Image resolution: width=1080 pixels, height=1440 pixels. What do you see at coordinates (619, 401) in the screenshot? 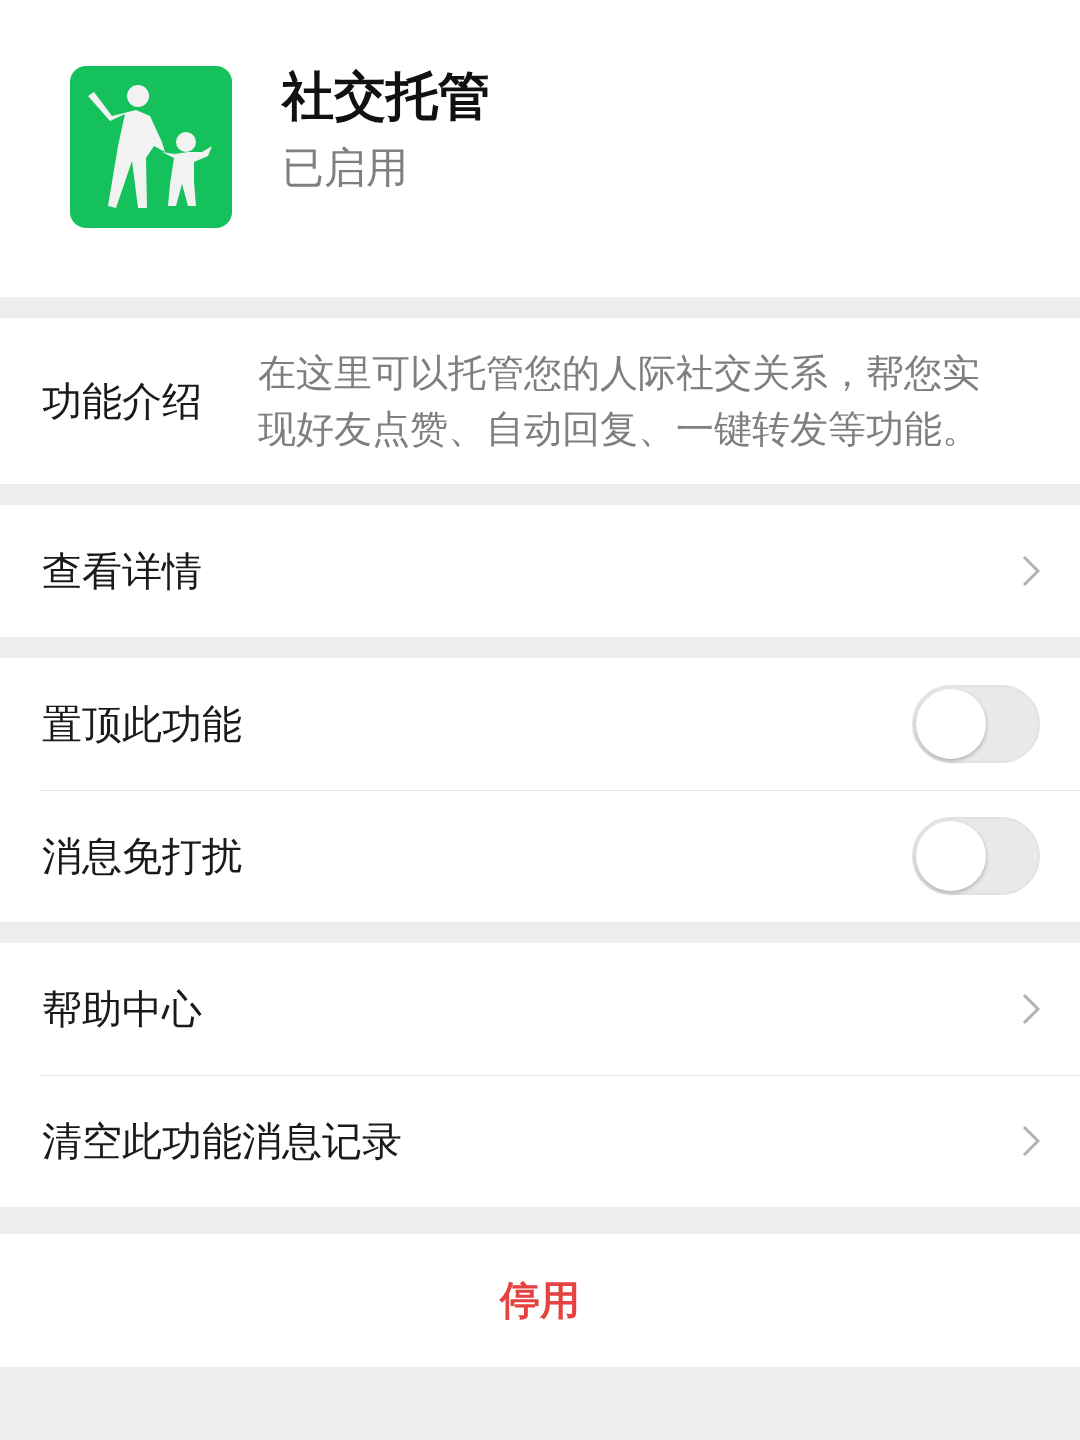
I see `intro-text: 在这里可以托管您的人际社交关系，帮您实现好友点赞、自动回复、一键转发等功能。` at bounding box center [619, 401].